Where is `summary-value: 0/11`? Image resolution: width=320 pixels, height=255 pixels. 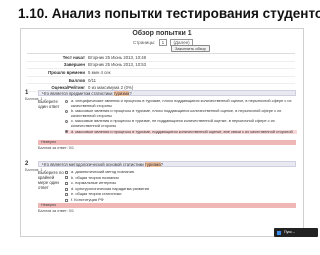
summary-value: 0/11 is located at coordinates (92, 80).